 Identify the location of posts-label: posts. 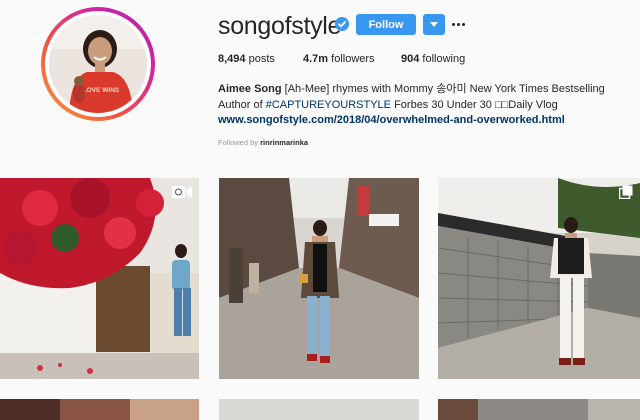
(261, 59).